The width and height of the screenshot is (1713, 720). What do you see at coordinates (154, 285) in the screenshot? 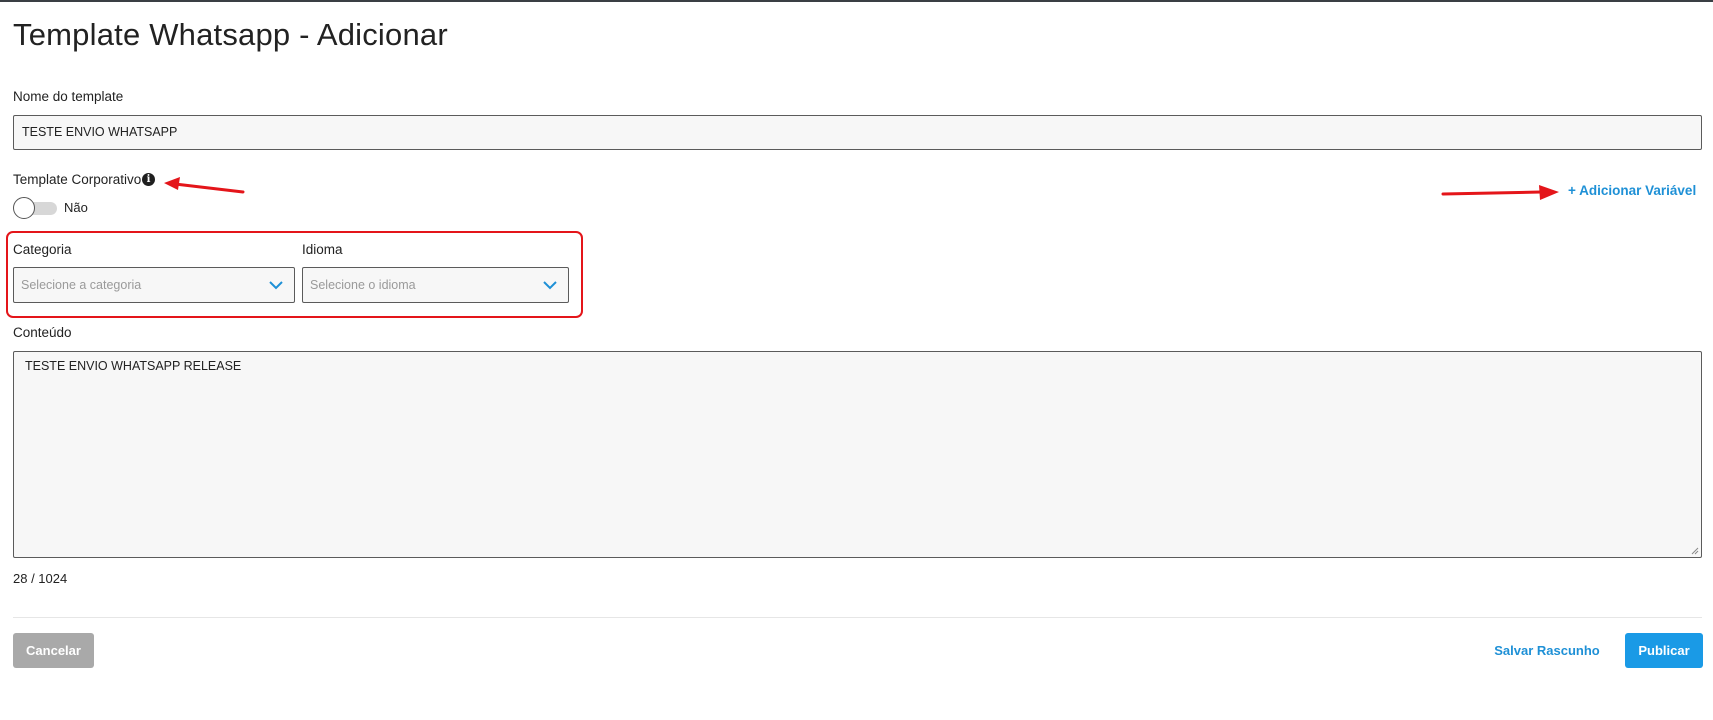
I see `category-select: Selecione a categoria` at bounding box center [154, 285].